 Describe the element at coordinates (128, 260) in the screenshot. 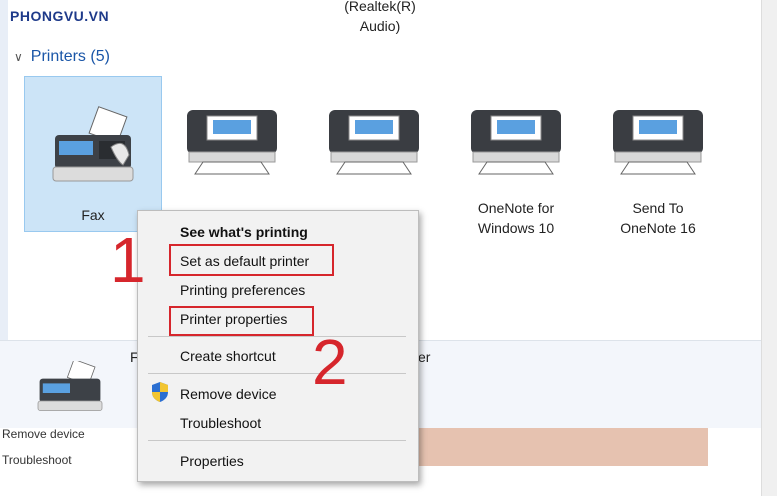

I see `step-number-1: 1` at that location.